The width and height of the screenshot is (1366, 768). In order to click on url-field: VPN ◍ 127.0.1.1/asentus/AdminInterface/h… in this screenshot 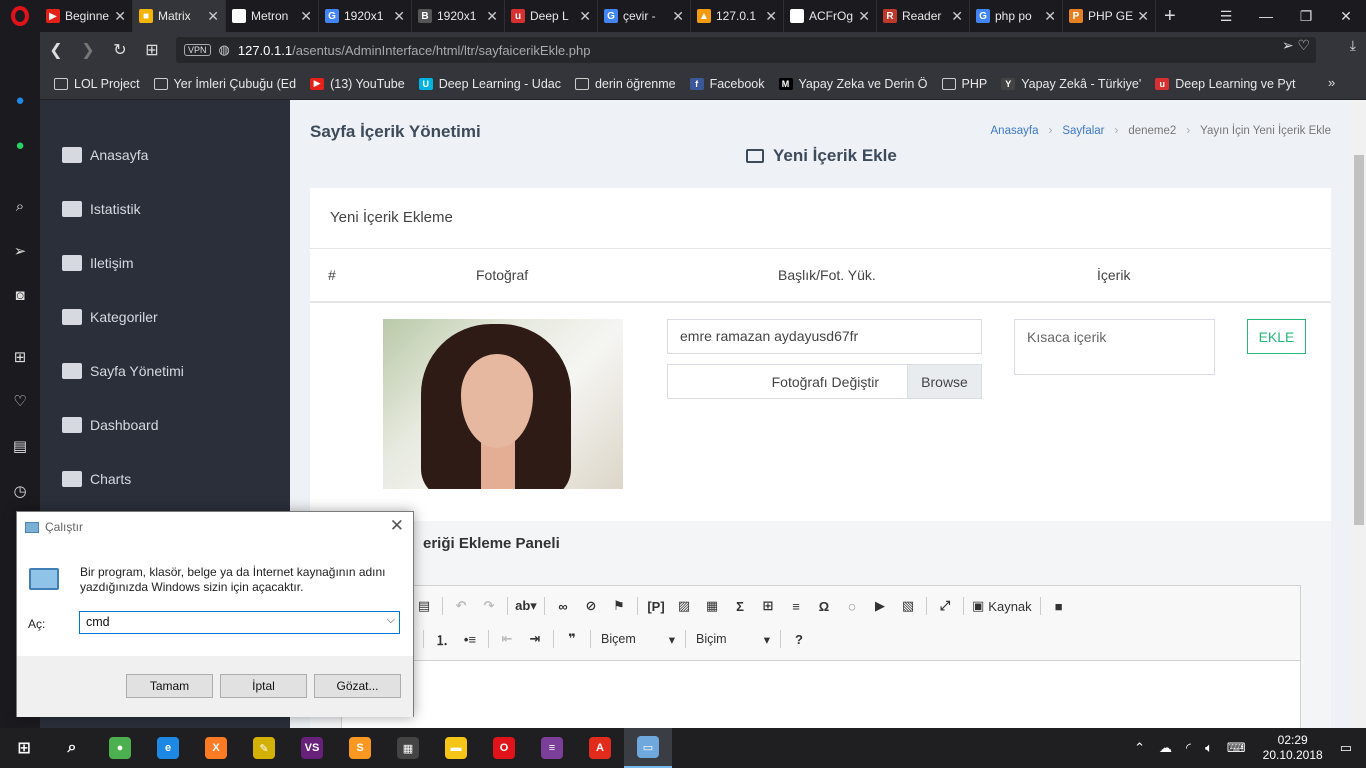, I will do `click(746, 50)`.